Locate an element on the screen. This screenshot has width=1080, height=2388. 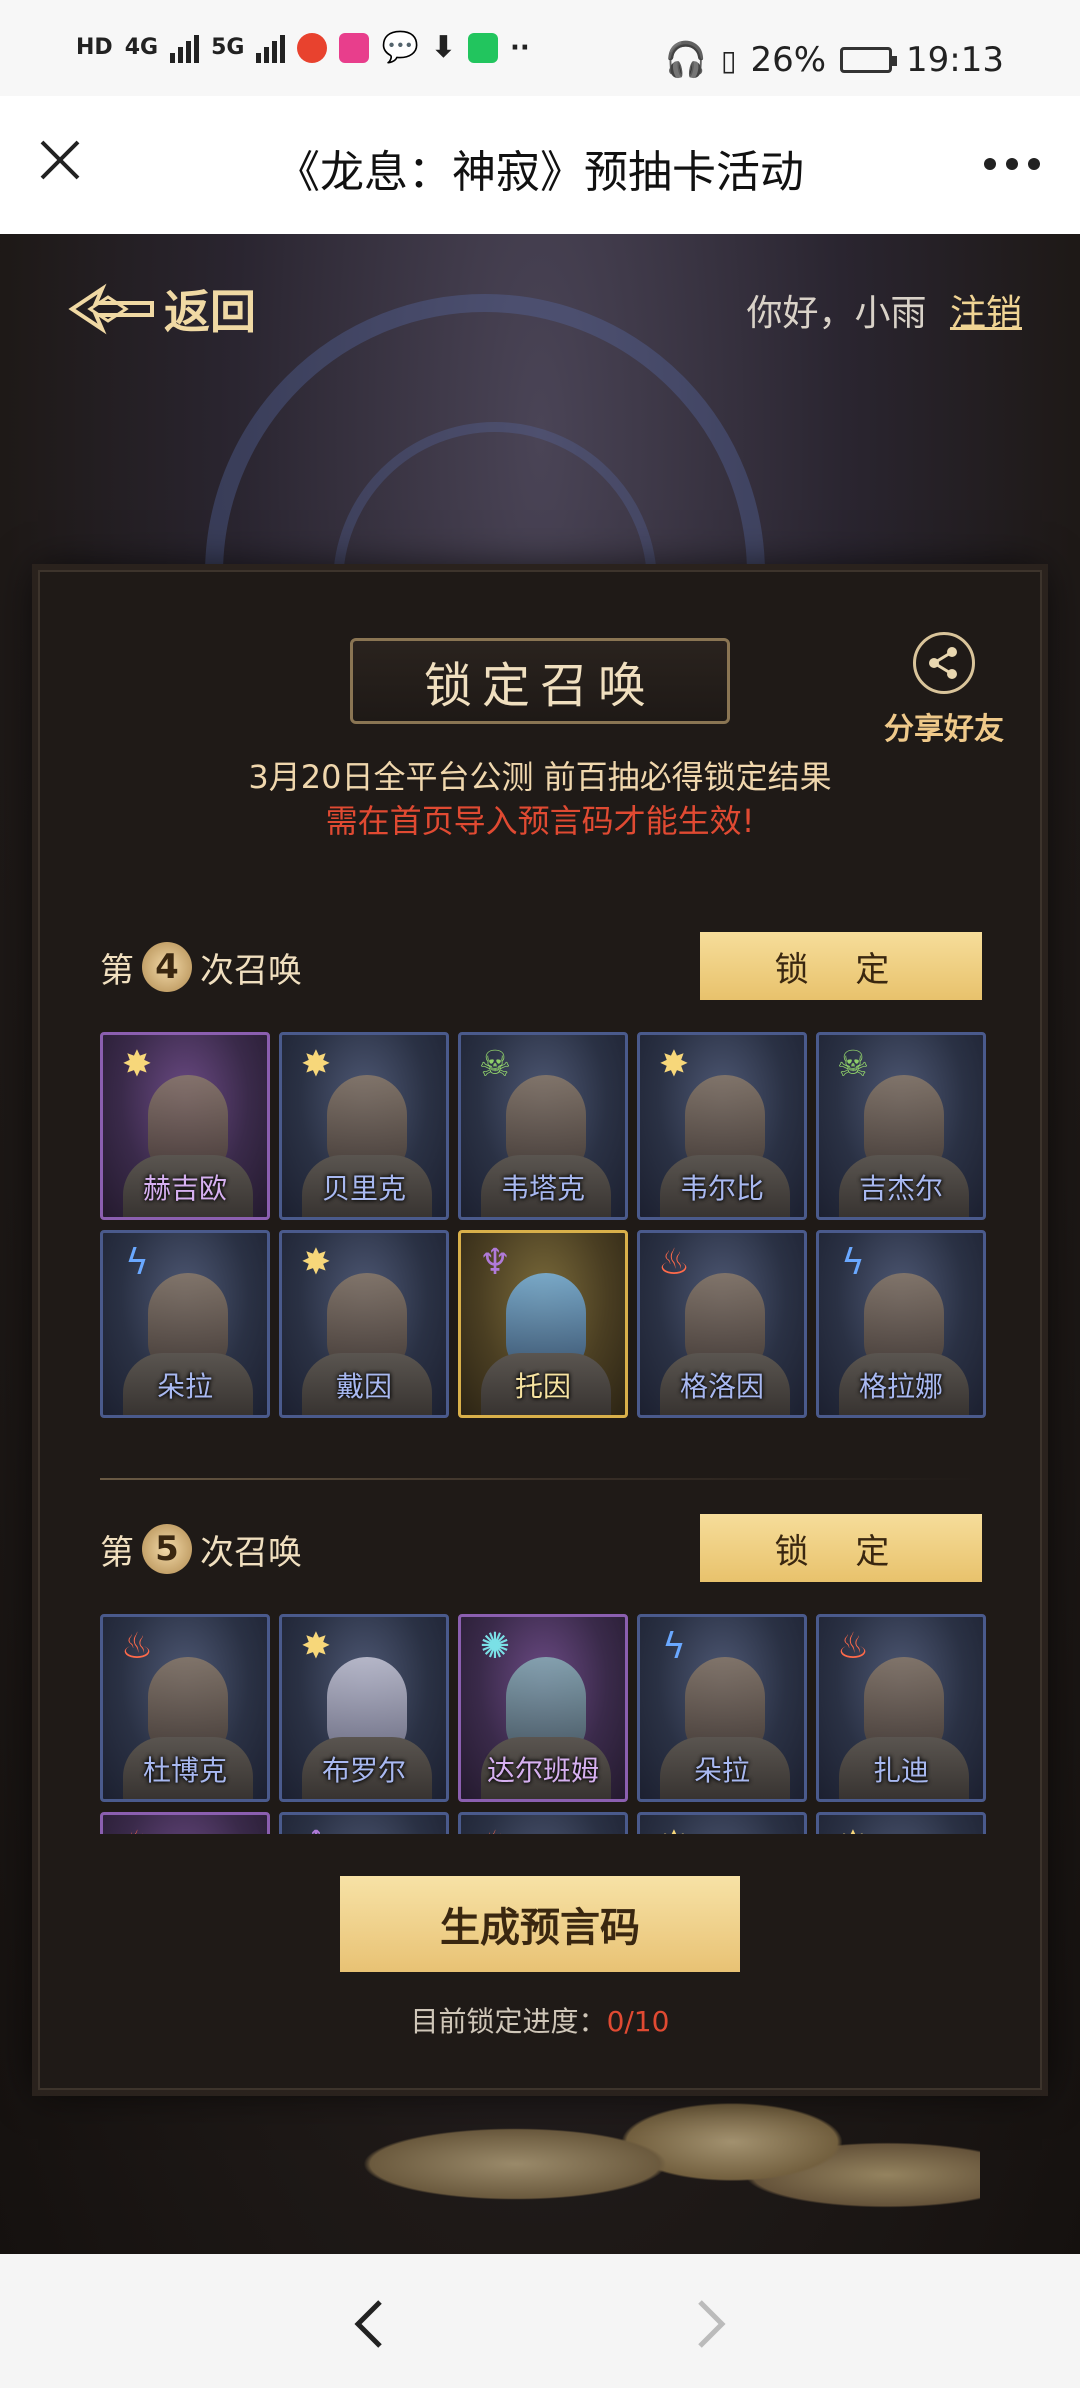
status-right: 🎧 ▯ 26% 19:13 is located at coordinates (834, 60).